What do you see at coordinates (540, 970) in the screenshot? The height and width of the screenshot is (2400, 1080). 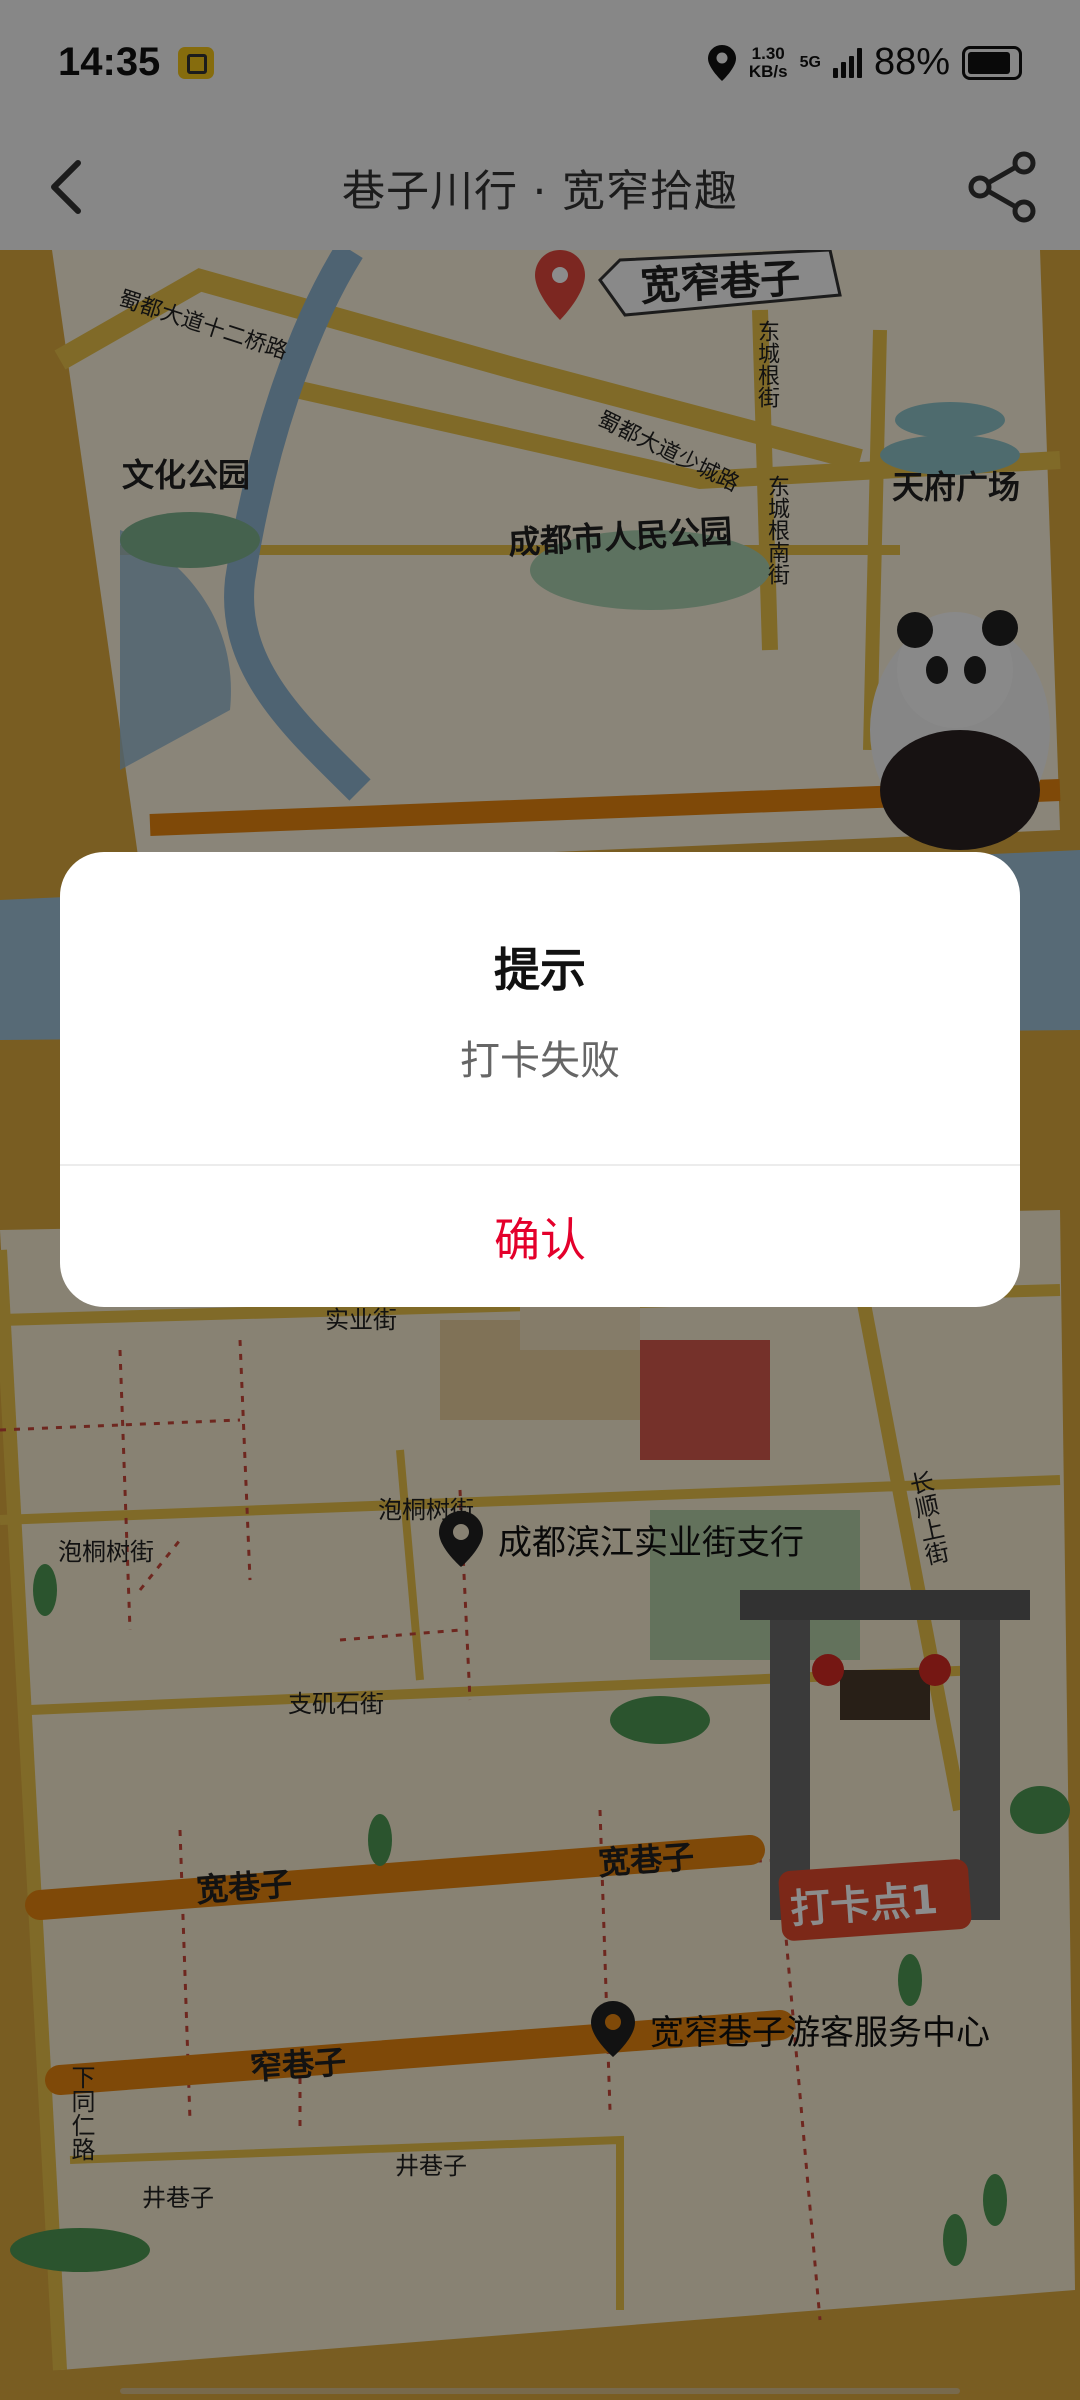 I see `dialog-title: 提示` at bounding box center [540, 970].